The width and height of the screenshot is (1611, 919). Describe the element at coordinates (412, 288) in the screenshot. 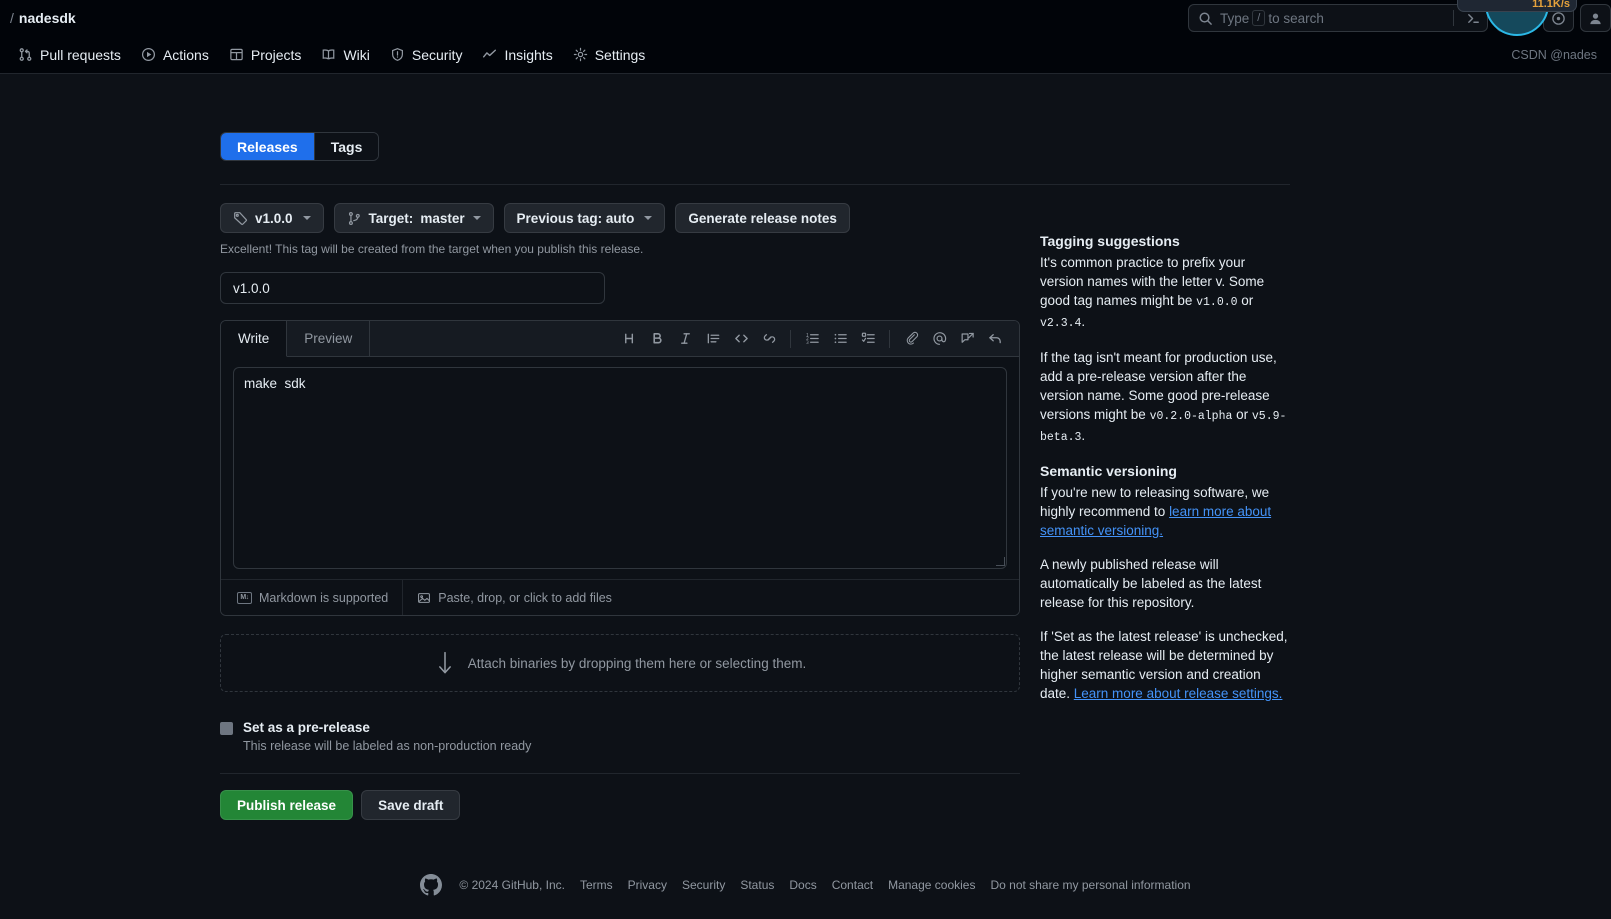

I see `release-title-input: v1.0.0` at that location.